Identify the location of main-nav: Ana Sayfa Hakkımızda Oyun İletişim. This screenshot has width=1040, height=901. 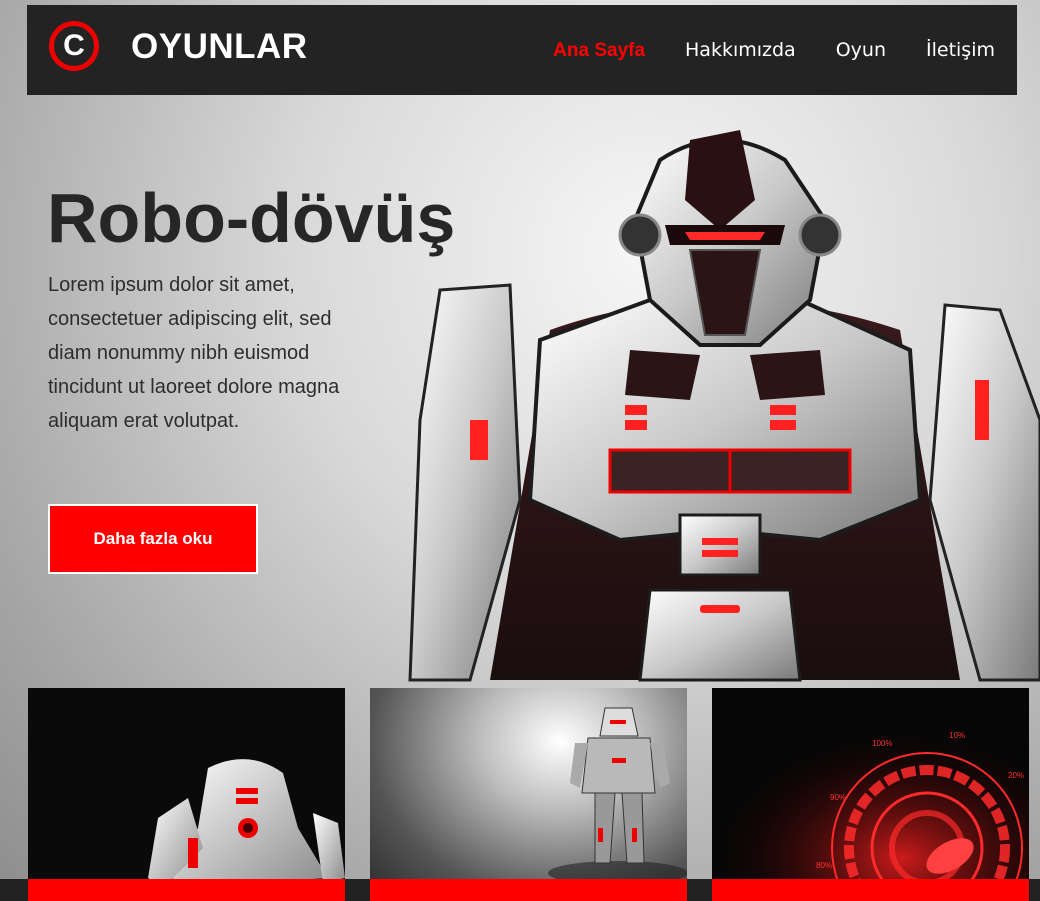
(774, 50).